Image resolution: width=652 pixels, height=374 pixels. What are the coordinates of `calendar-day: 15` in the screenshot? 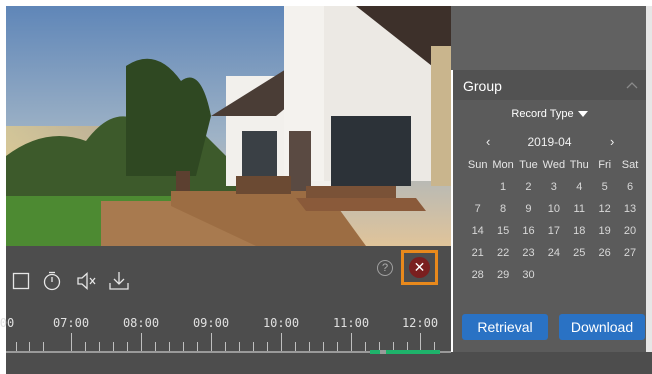 It's located at (502, 231).